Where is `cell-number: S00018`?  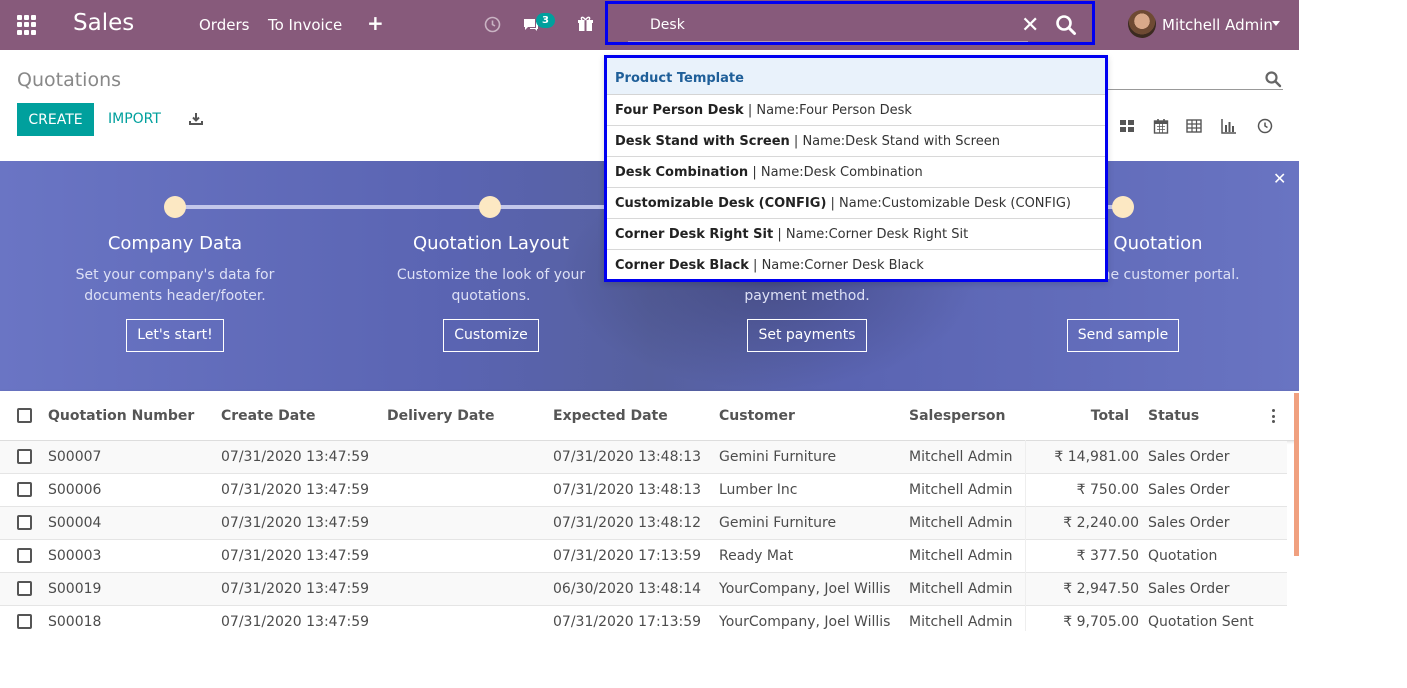 cell-number: S00018 is located at coordinates (75, 622).